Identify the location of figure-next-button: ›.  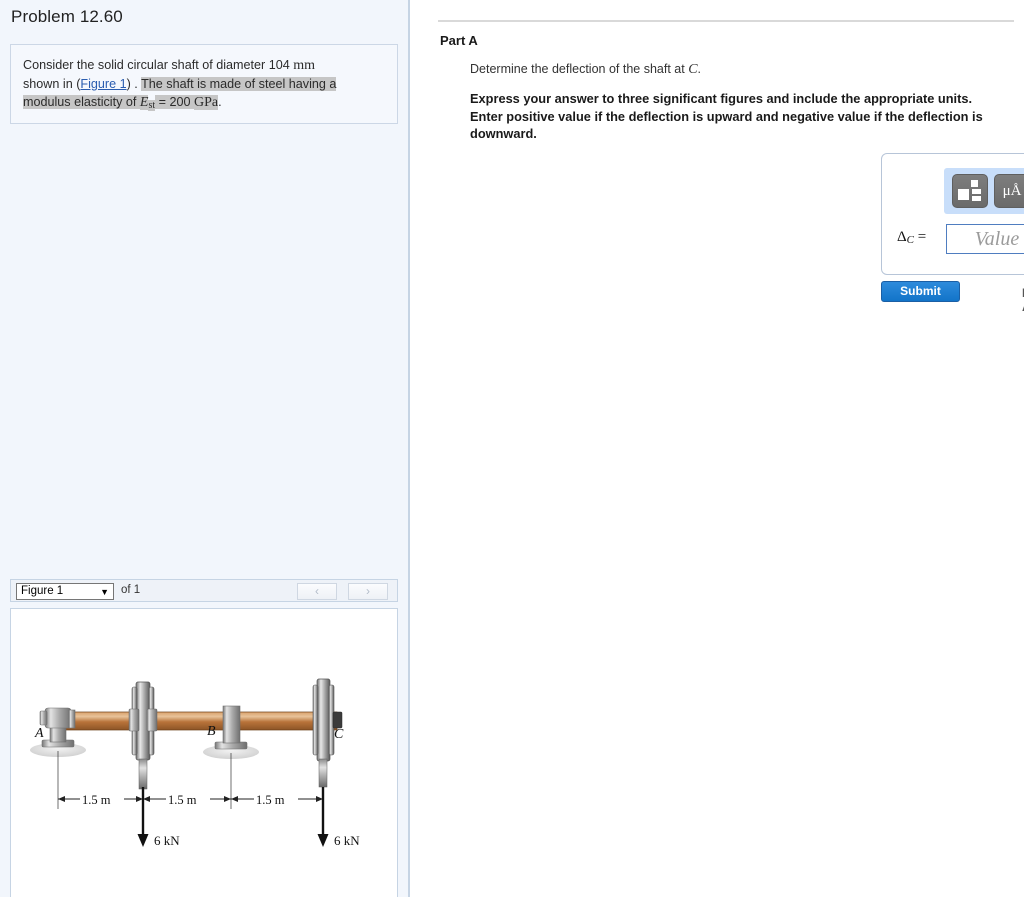
(368, 591).